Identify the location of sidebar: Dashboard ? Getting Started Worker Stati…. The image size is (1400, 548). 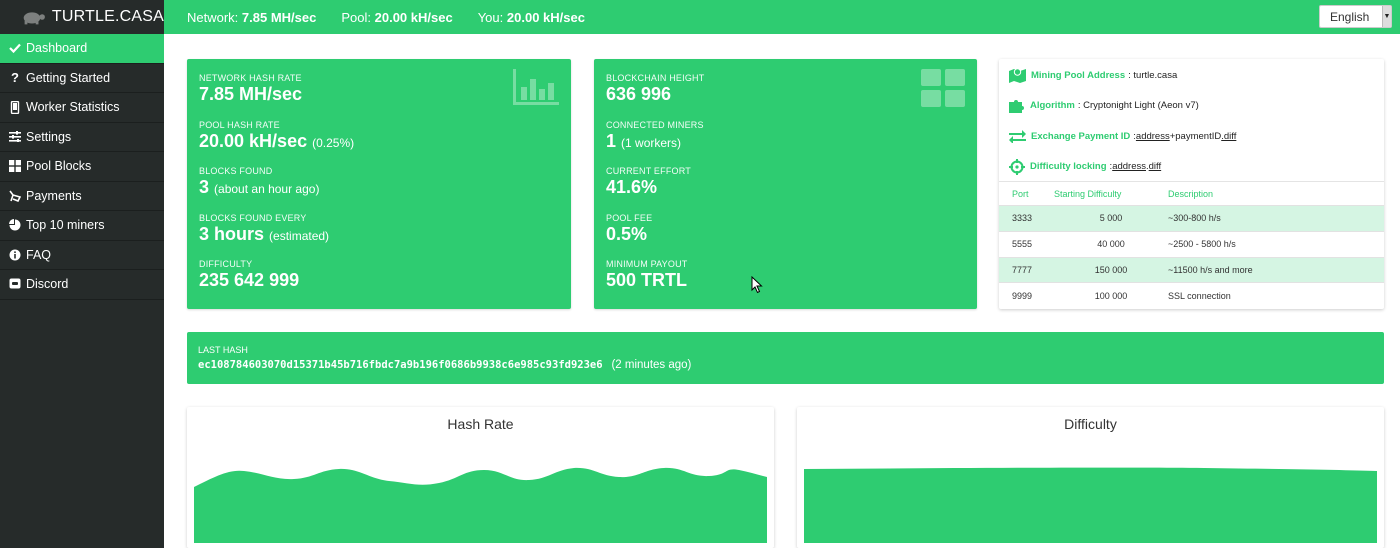
(82, 291).